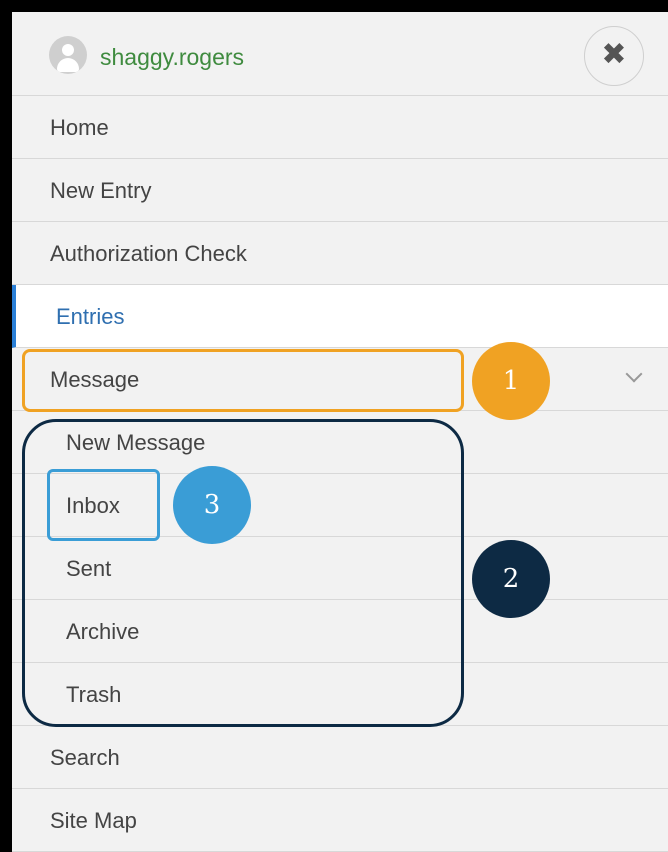 This screenshot has width=668, height=852. Describe the element at coordinates (340, 820) in the screenshot. I see `nav-item-site-map: Site Map` at that location.